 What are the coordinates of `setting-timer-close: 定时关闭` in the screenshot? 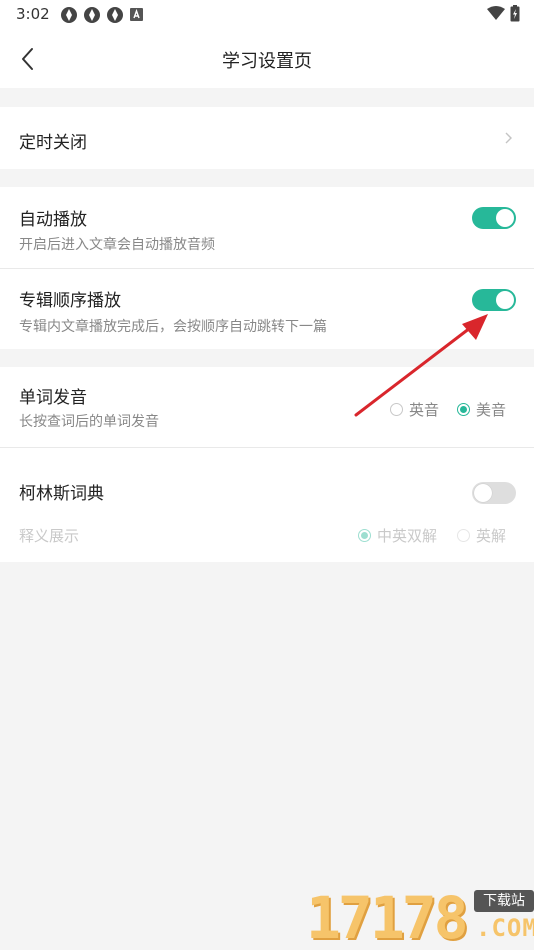 It's located at (267, 138).